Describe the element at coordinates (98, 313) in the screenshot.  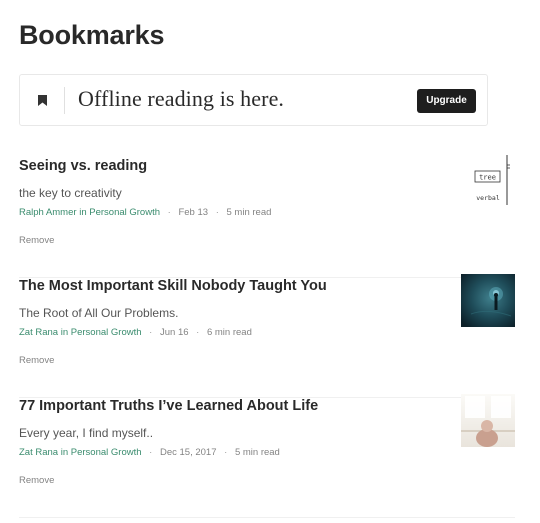
I see `bookmark-subtitle: The Root of All Our Problems.` at that location.